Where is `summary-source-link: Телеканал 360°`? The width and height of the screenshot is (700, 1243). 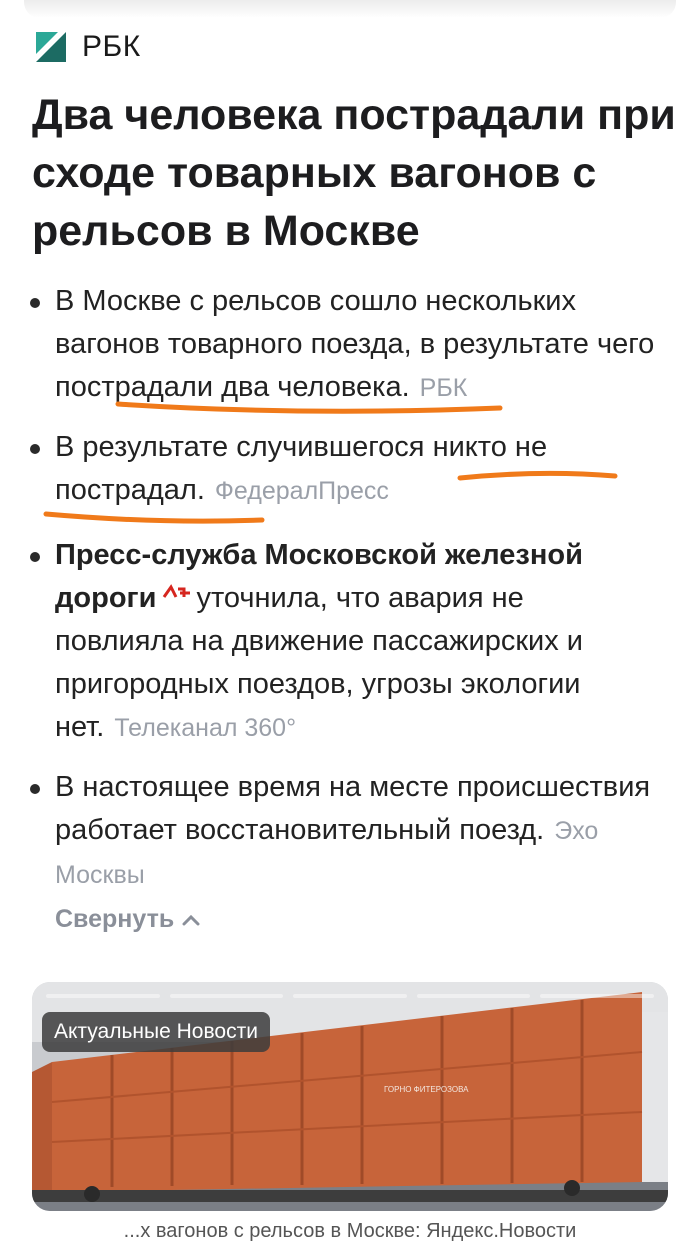
summary-source-link: Телеканал 360° is located at coordinates (205, 728).